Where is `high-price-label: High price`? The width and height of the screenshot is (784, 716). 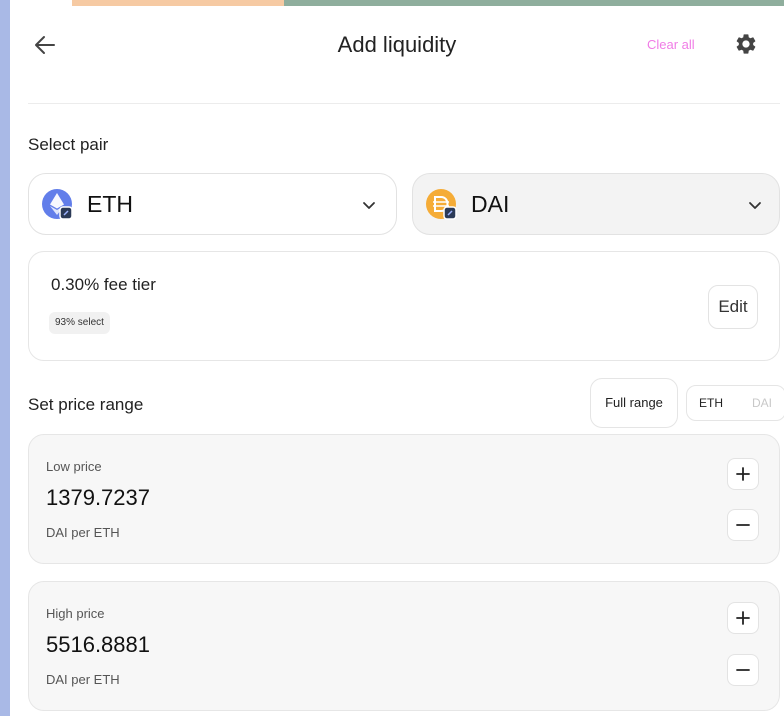
high-price-label: High price is located at coordinates (75, 613).